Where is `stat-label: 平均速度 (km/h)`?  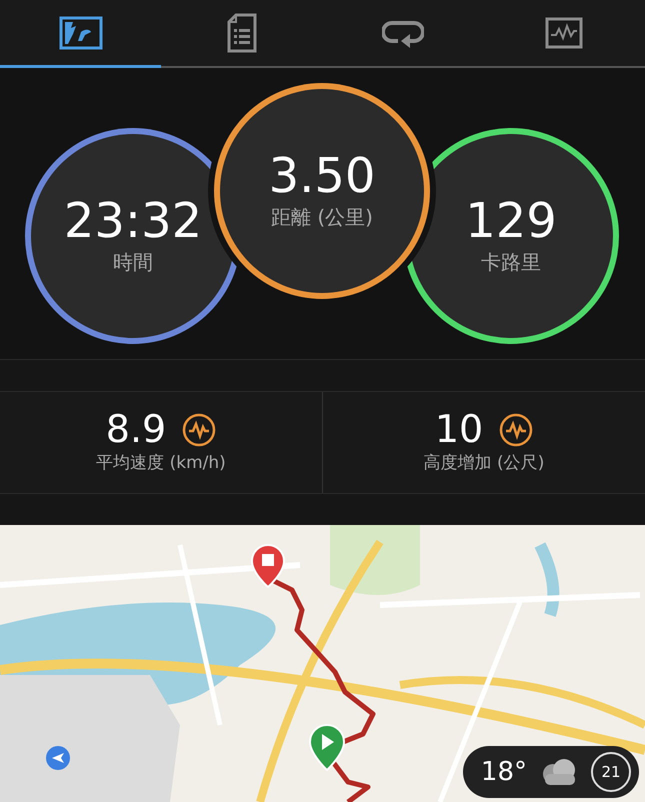 stat-label: 平均速度 (km/h) is located at coordinates (161, 463).